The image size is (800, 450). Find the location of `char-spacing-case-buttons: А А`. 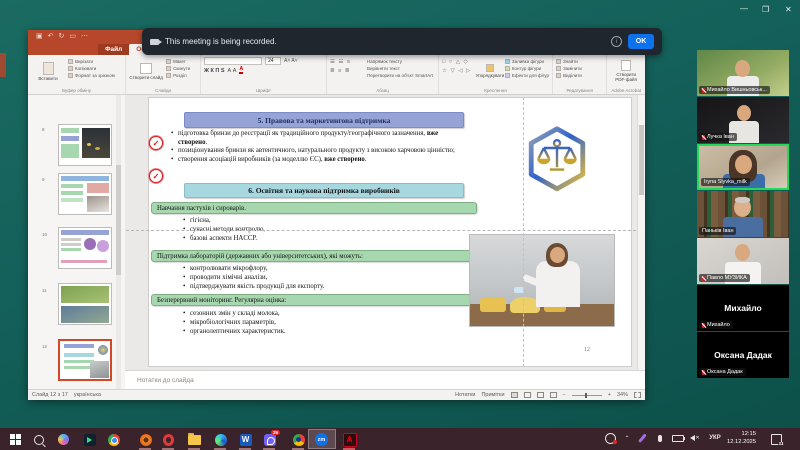

char-spacing-case-buttons: А А is located at coordinates (232, 71).